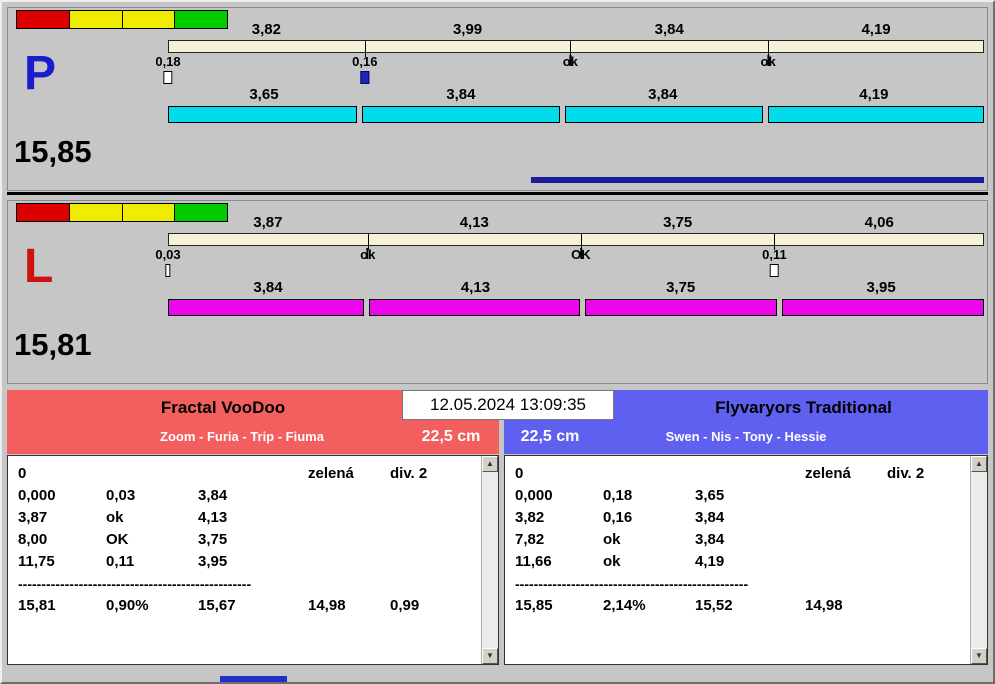 The height and width of the screenshot is (684, 995). What do you see at coordinates (618, 495) in the screenshot?
I see `result-cell: 0,18` at bounding box center [618, 495].